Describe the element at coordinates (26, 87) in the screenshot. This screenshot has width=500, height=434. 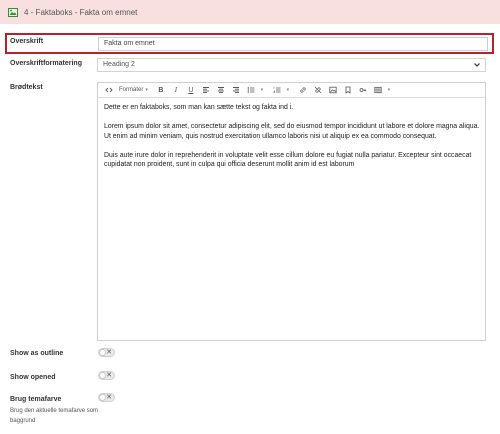
I see `brodtekst-label: Brødtekst` at that location.